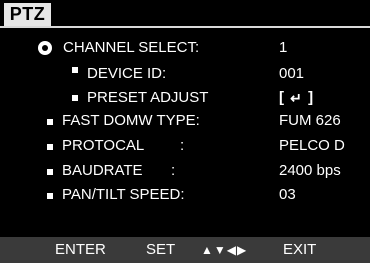  I want to click on menu-row-fast-dome-type: FAST DOMW TYPE: FUM 626, so click(185, 121).